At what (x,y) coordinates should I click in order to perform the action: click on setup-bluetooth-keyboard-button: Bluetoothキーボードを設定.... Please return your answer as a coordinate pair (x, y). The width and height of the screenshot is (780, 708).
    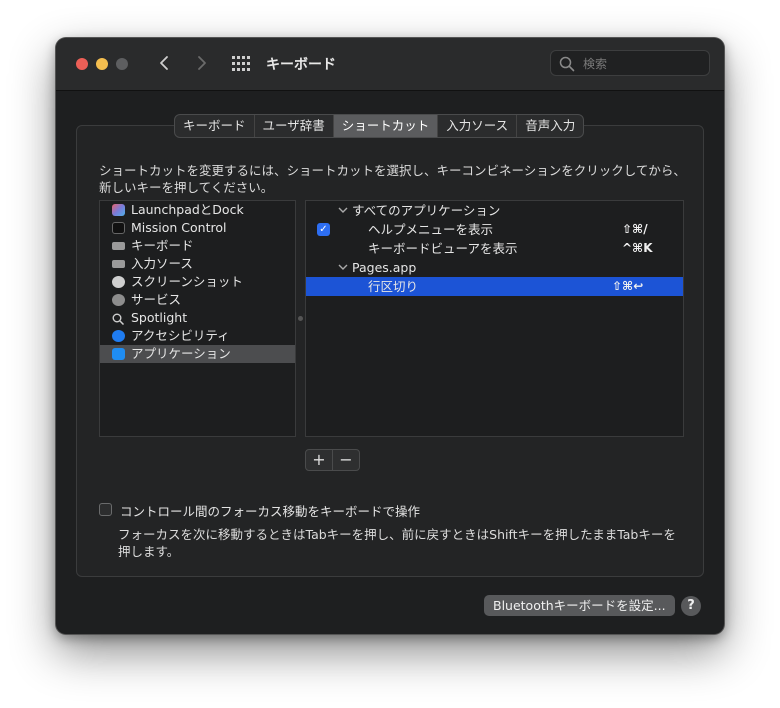
    Looking at the image, I should click on (579, 605).